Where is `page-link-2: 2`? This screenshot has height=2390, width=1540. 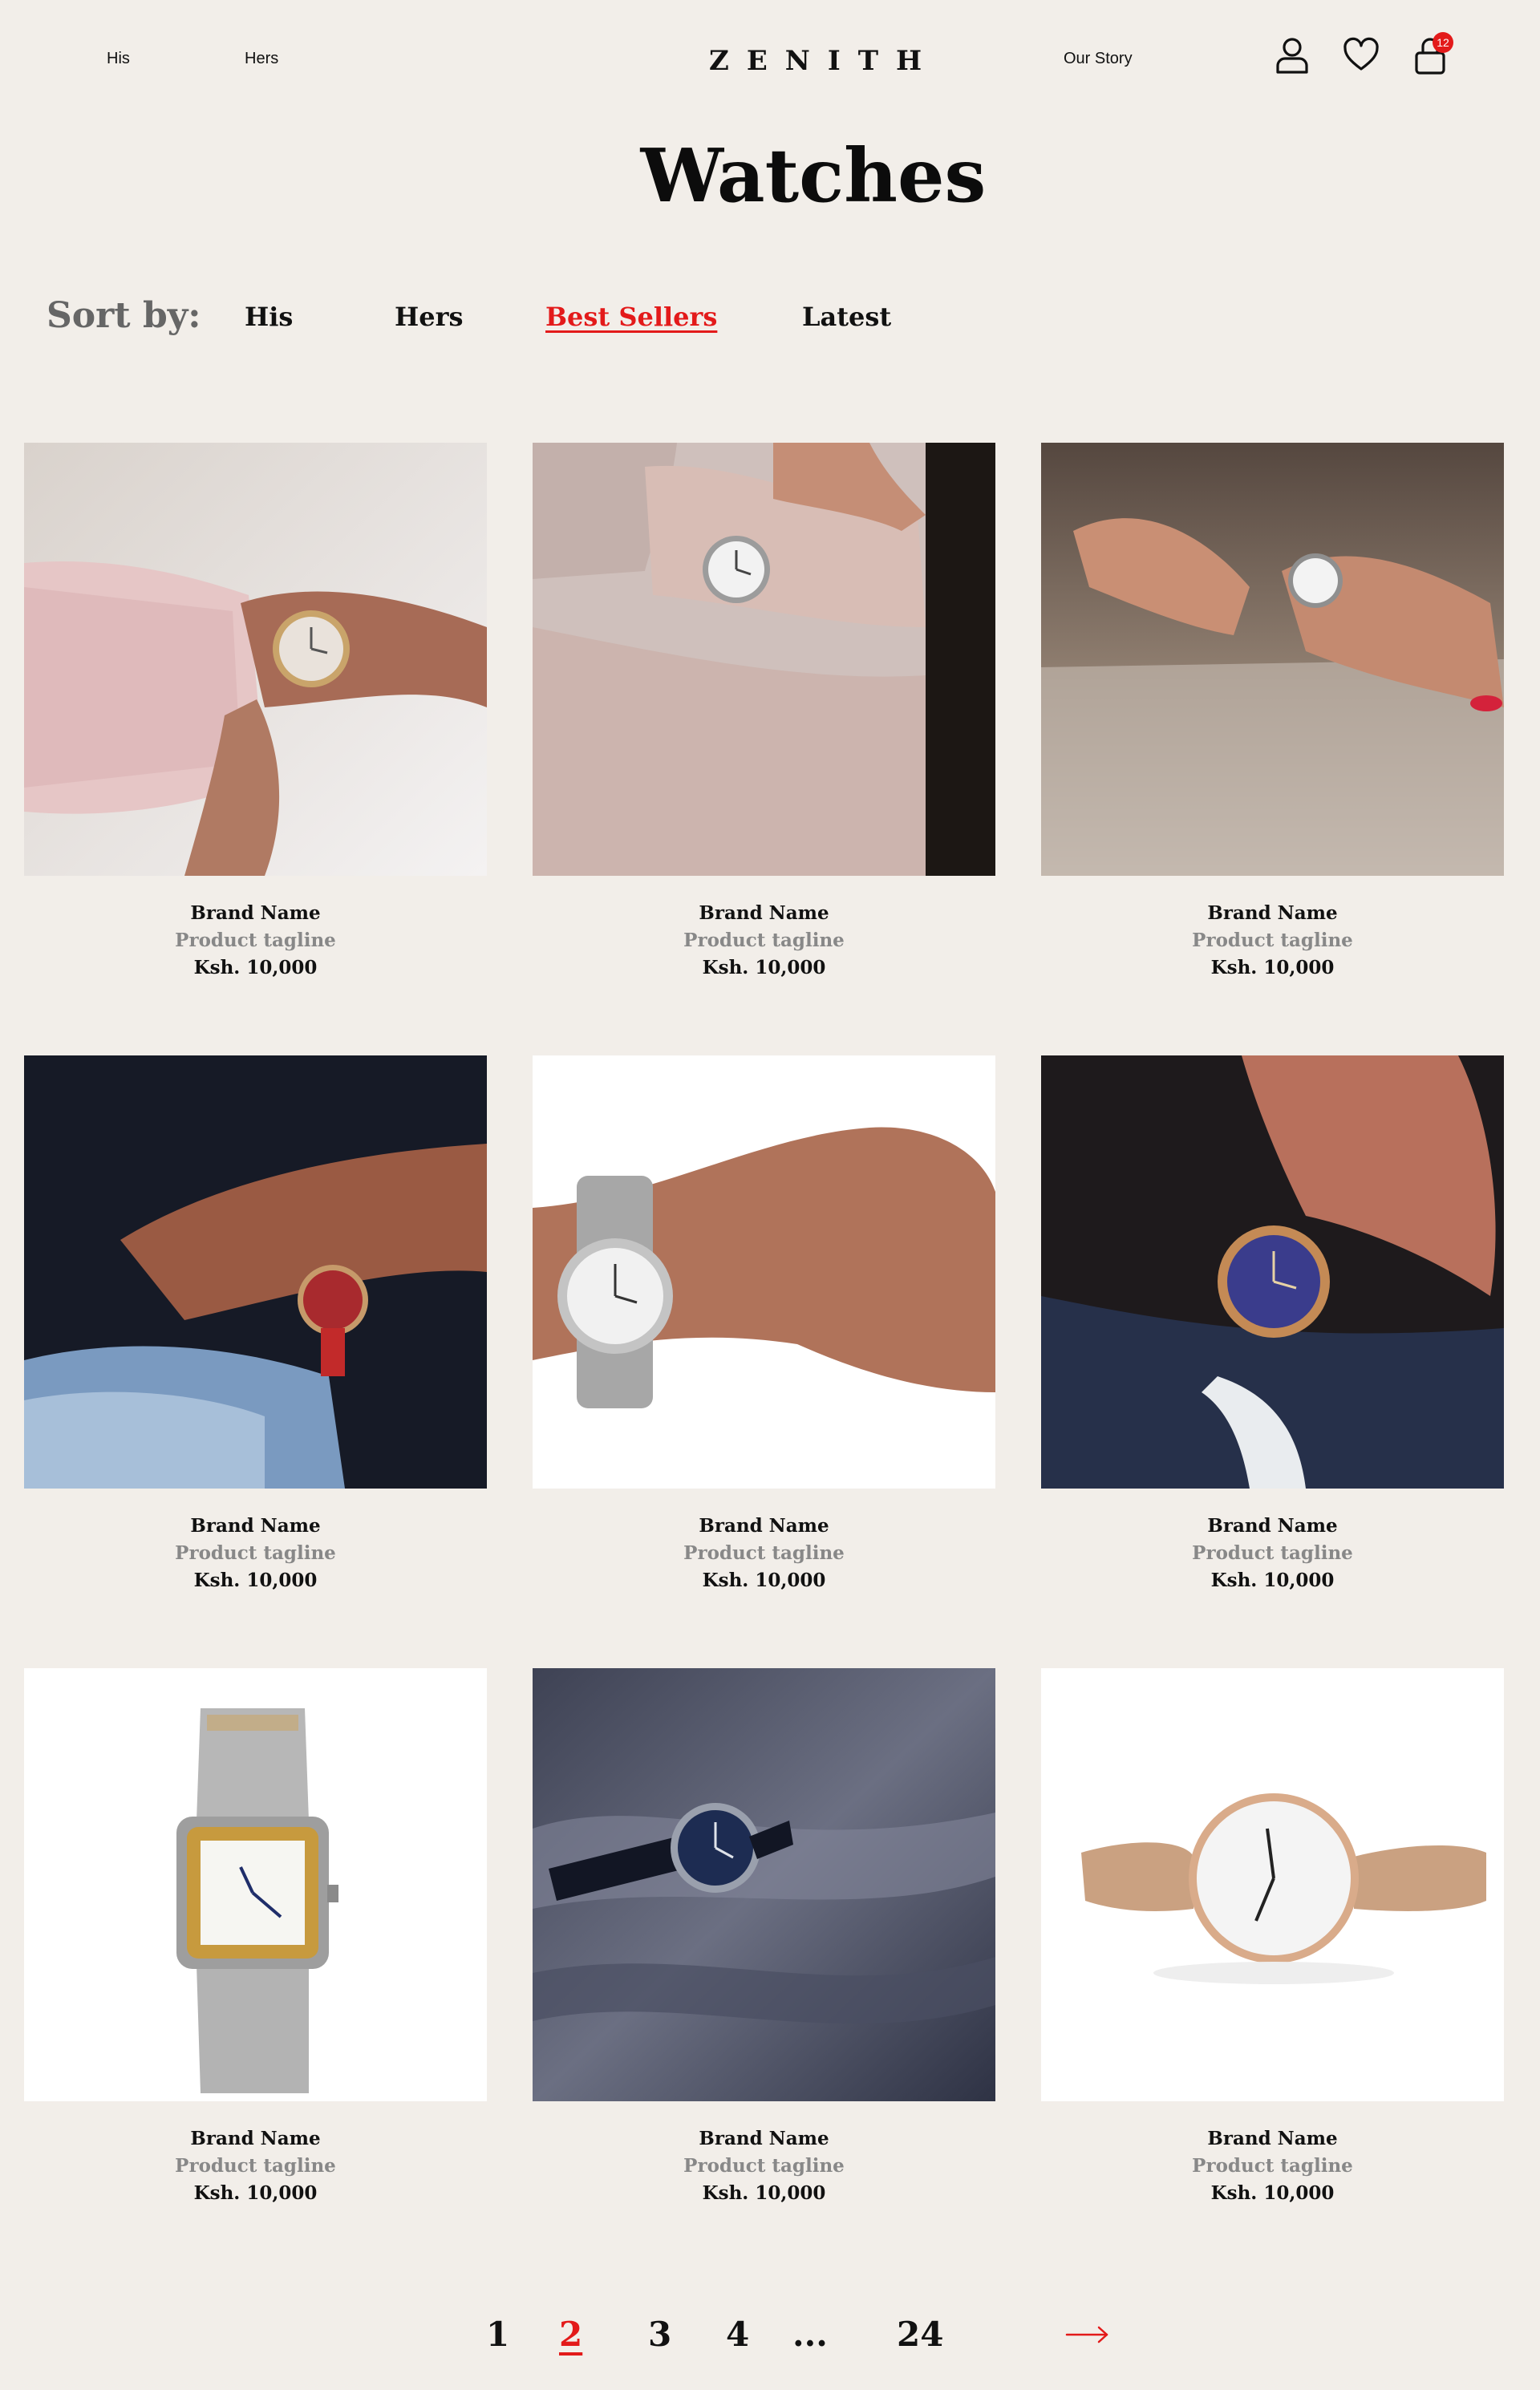
page-link-2: 2 is located at coordinates (570, 2334).